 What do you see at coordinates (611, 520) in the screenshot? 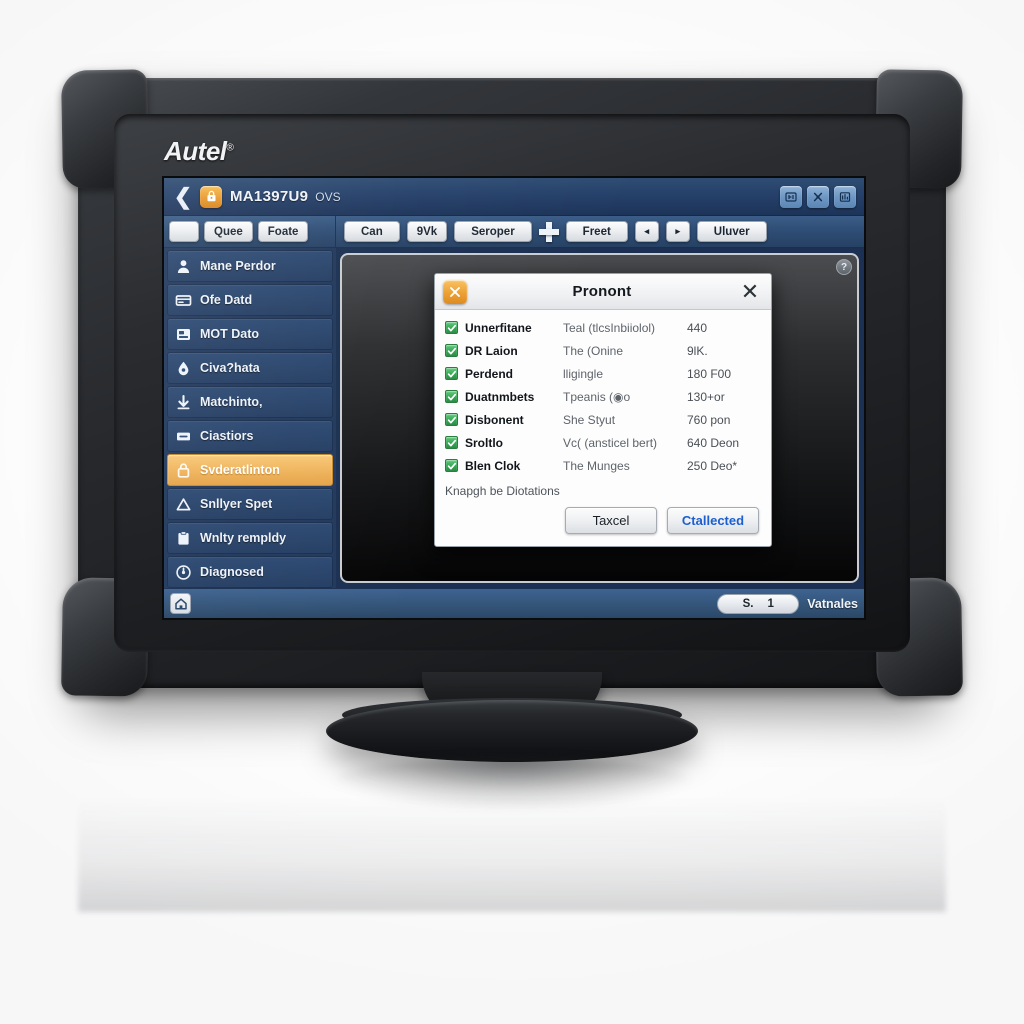
I see `cancel-button: Taxcel` at bounding box center [611, 520].